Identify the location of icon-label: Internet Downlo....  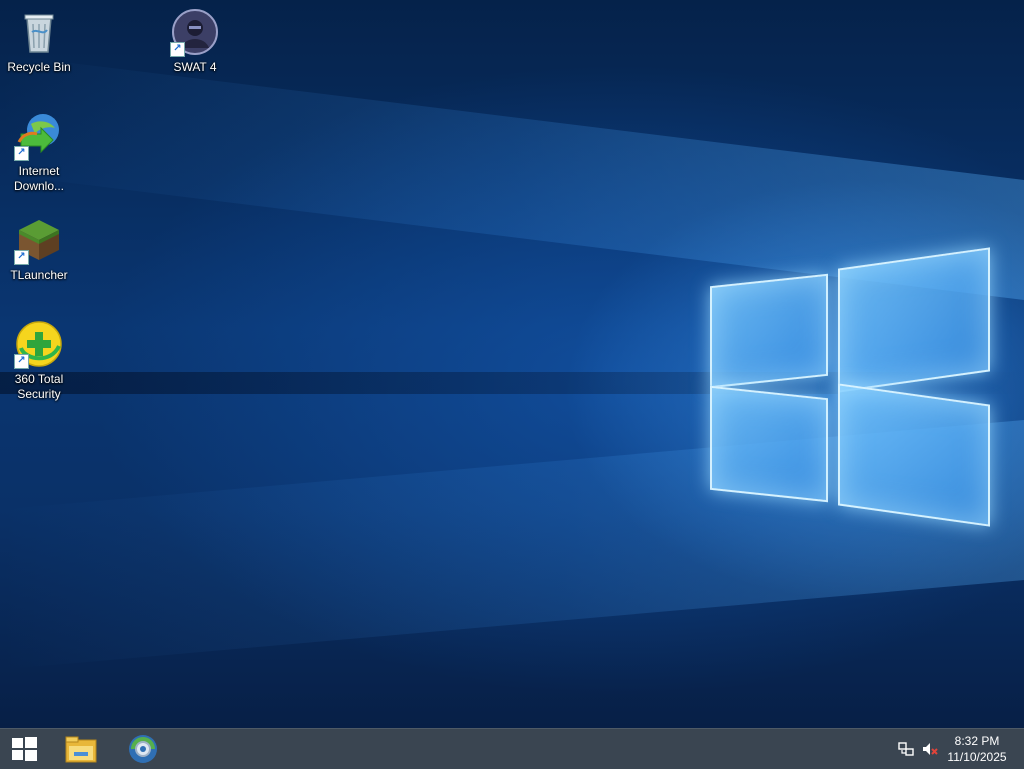
(39, 178).